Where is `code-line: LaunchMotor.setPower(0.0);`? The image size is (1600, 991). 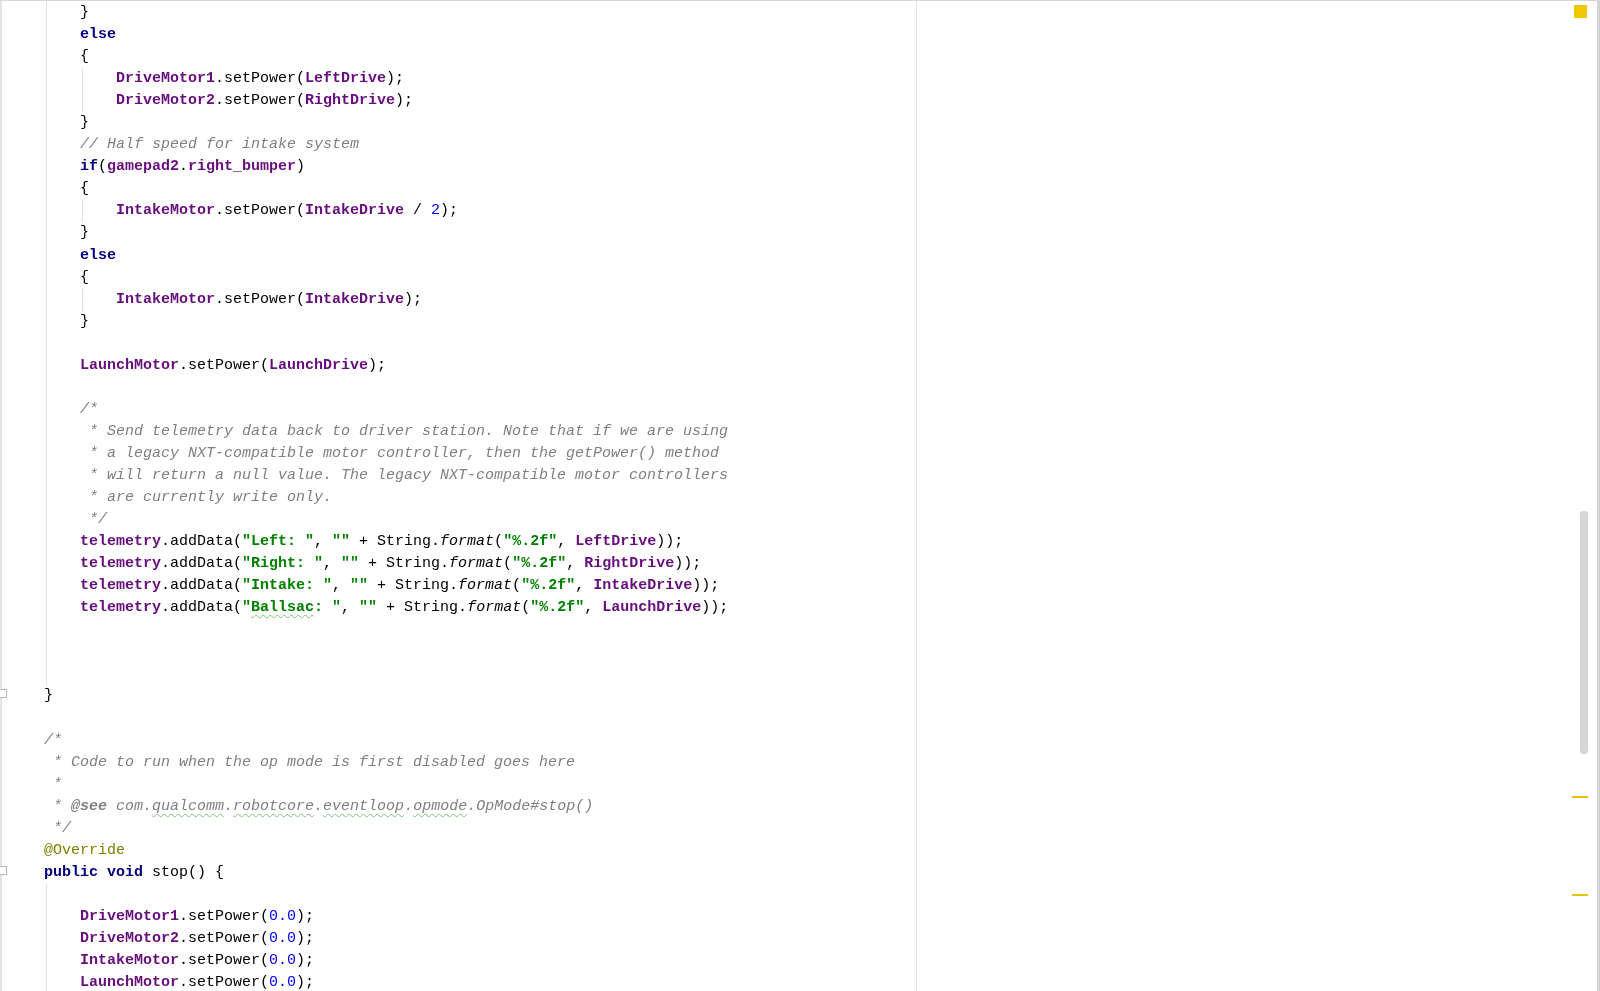 code-line: LaunchMotor.setPower(0.0); is located at coordinates (197, 982).